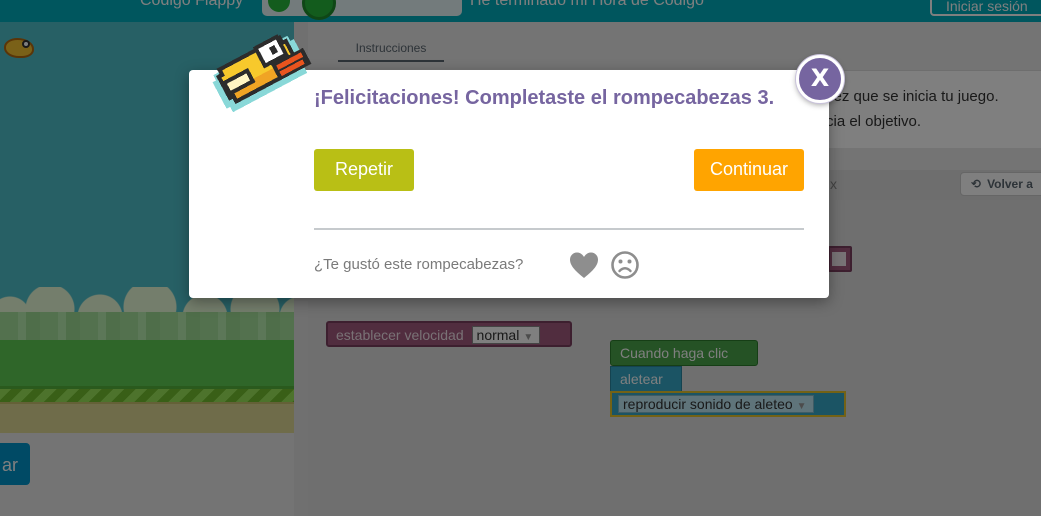  What do you see at coordinates (749, 170) in the screenshot?
I see `continue-button: Continuar` at bounding box center [749, 170].